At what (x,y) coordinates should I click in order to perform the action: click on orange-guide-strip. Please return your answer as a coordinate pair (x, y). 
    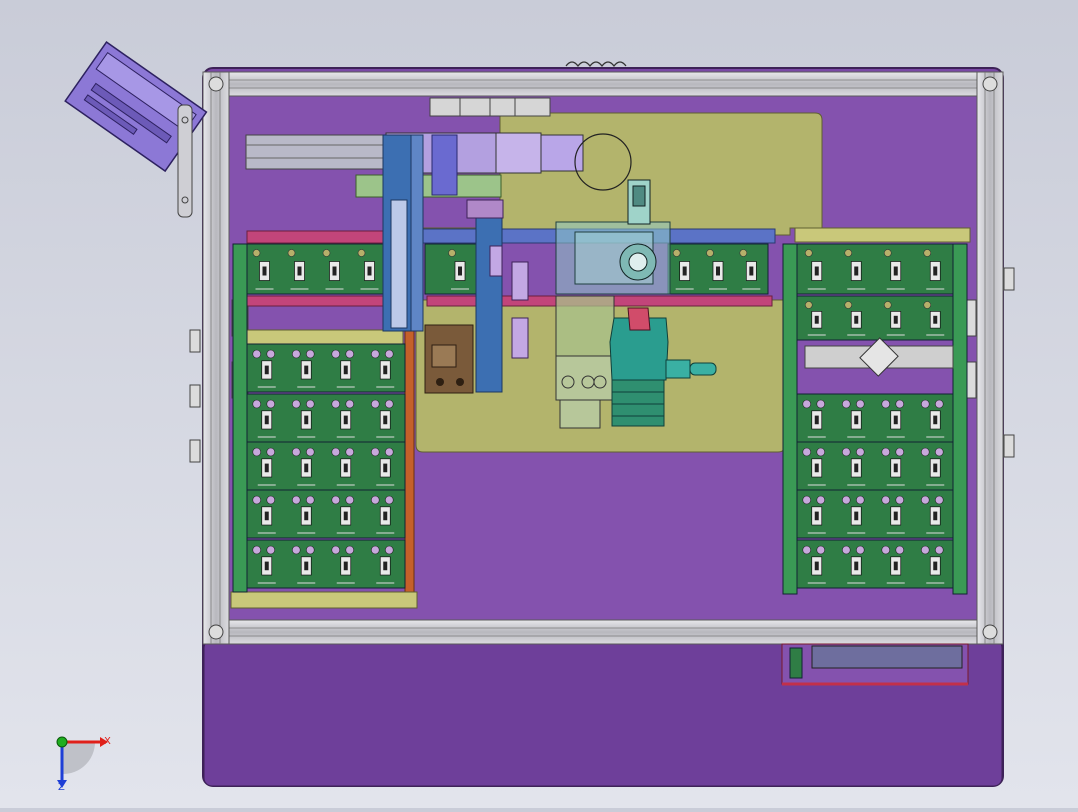
    Looking at the image, I should click on (409, 461).